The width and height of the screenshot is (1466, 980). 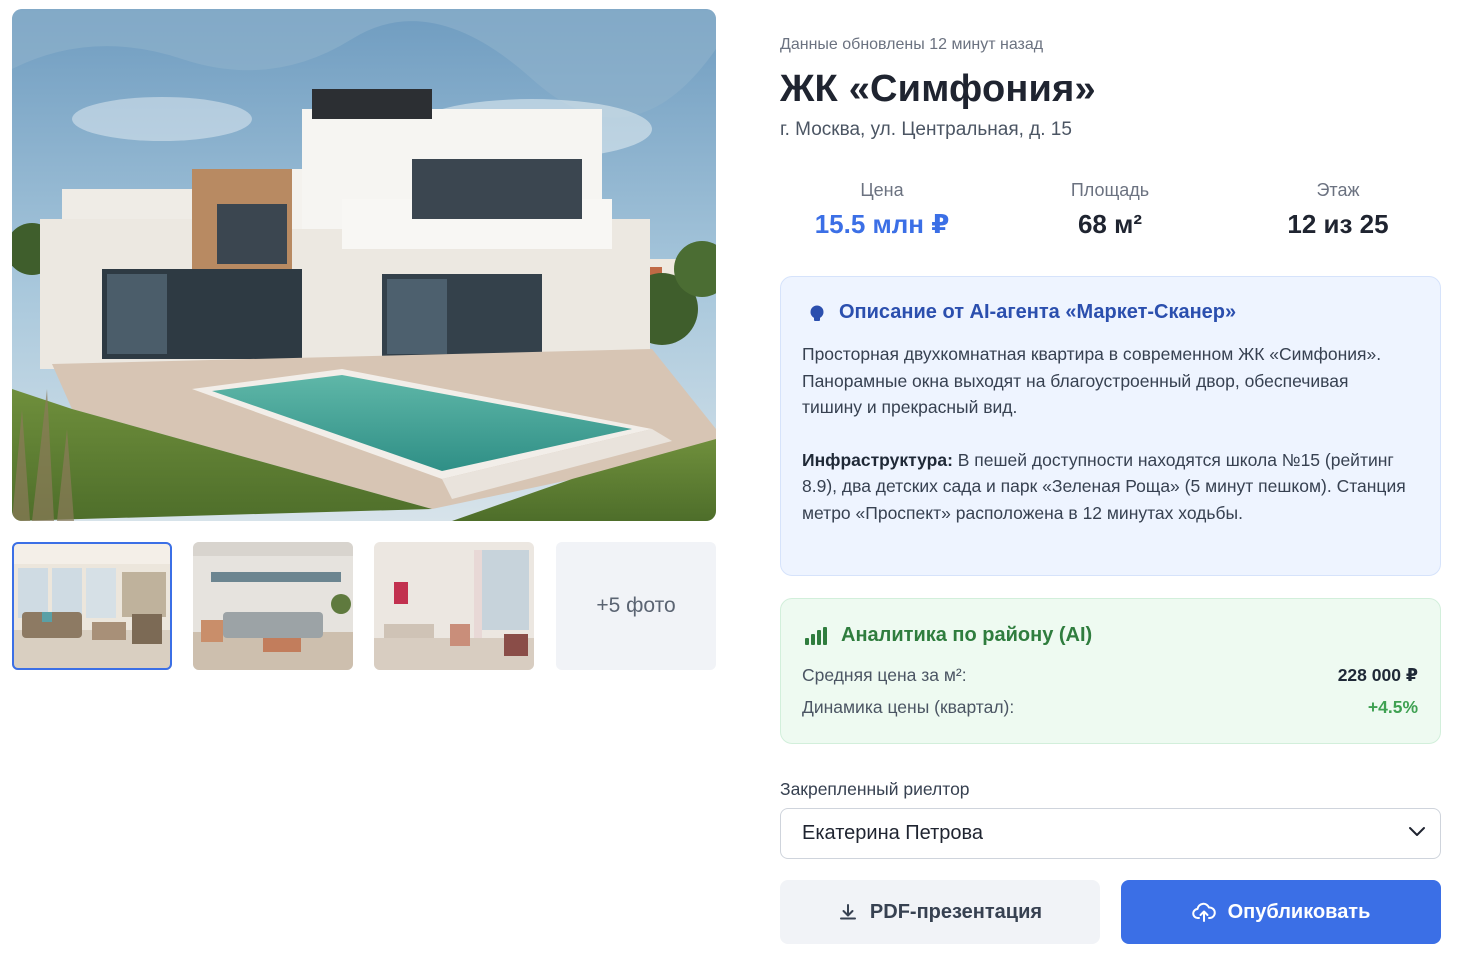 I want to click on publish-button: Опубликовать, so click(x=1281, y=912).